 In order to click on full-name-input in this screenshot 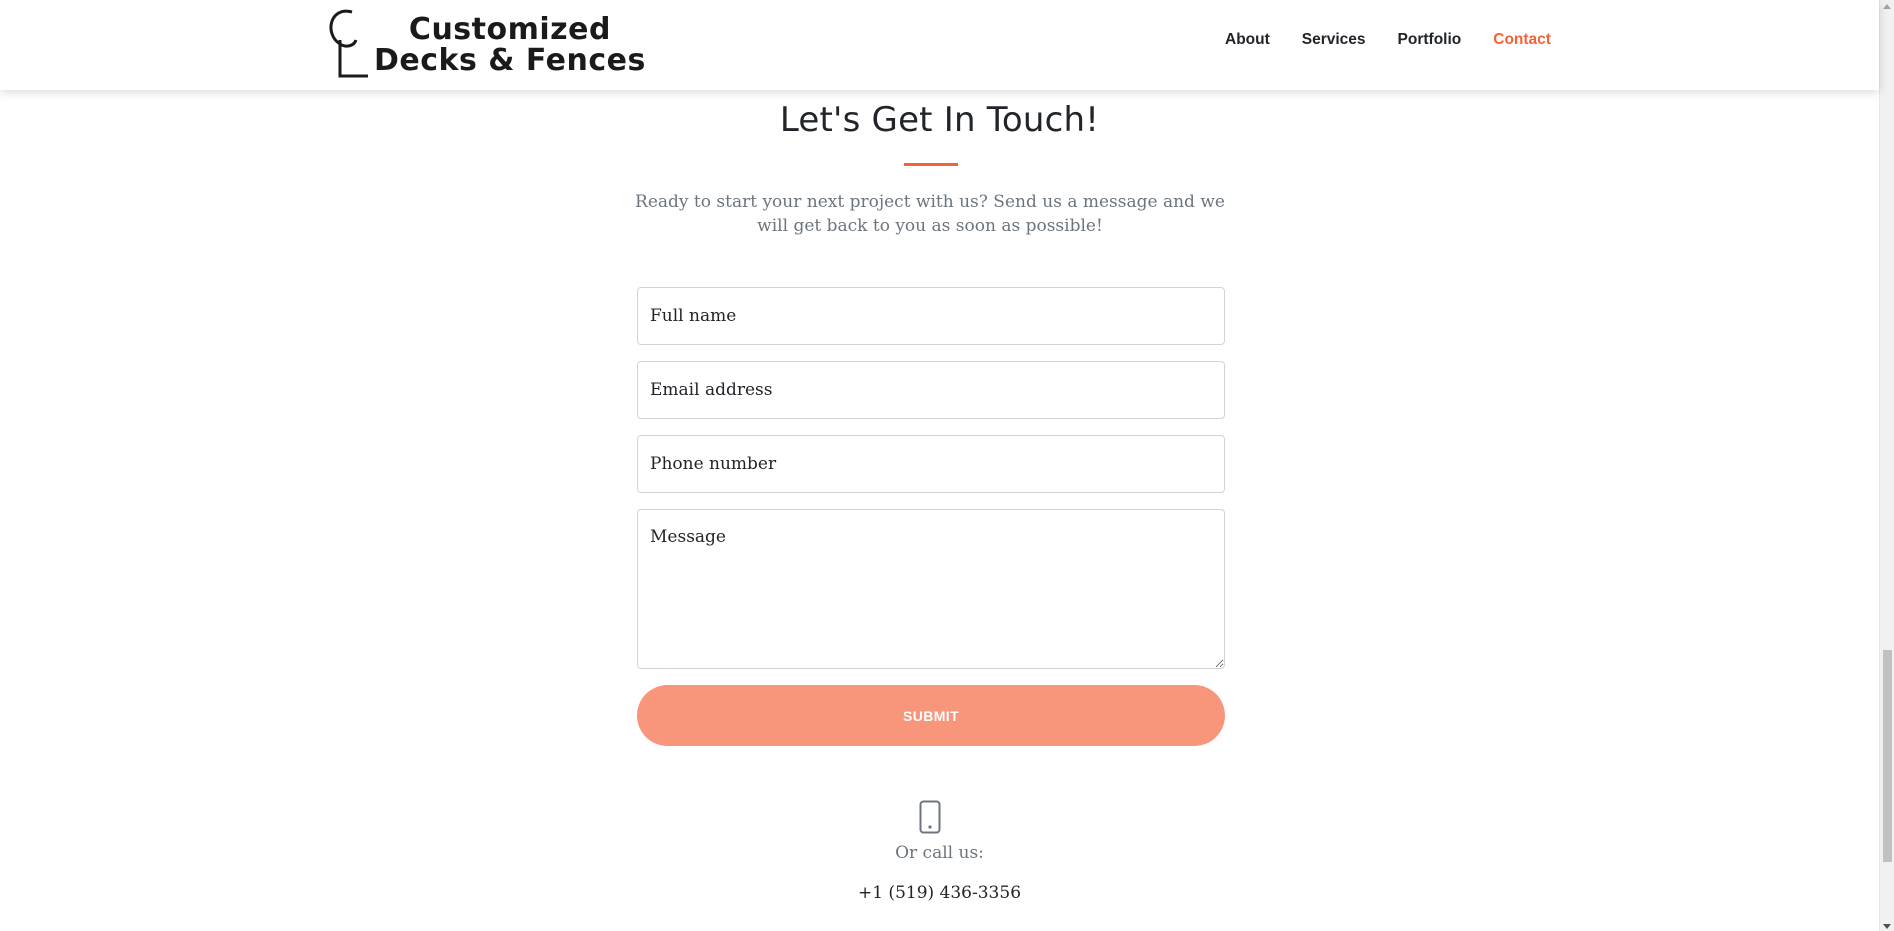, I will do `click(931, 316)`.